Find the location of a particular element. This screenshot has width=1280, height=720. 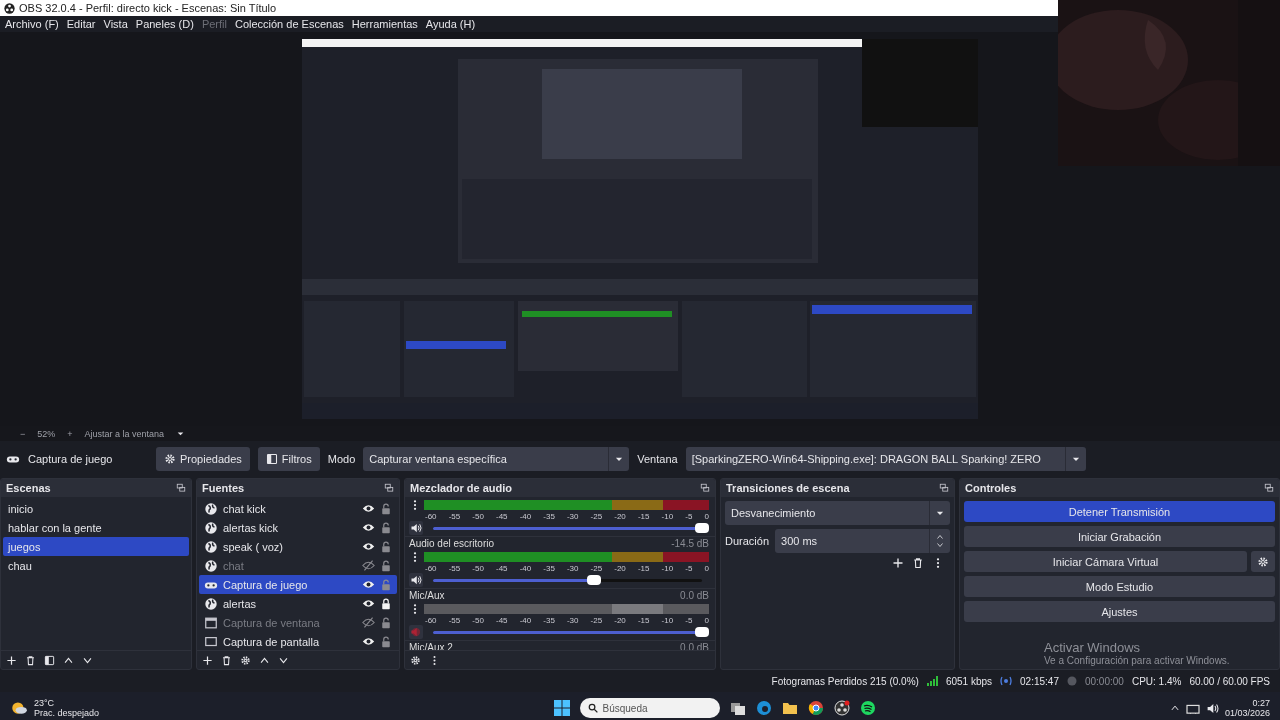

fit-to-window-dropdown: Ajustar a la ventana is located at coordinates (124, 433).